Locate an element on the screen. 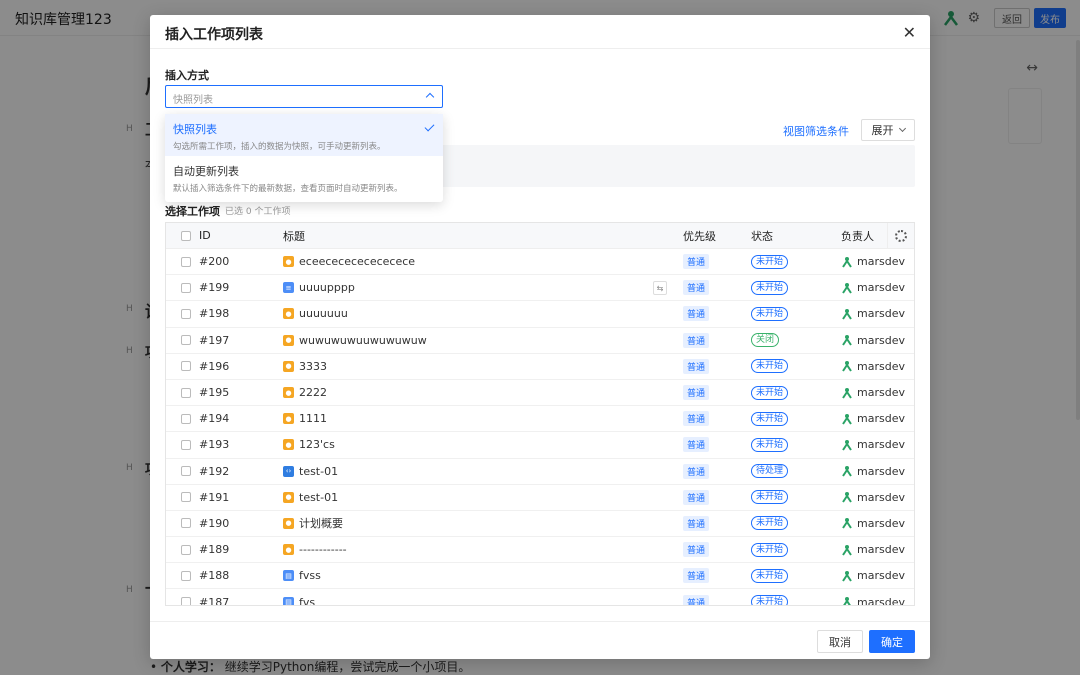 The width and height of the screenshot is (1080, 675). table-row: #200 ● eceececececececece 普通 未开始 marsdev is located at coordinates (540, 262).